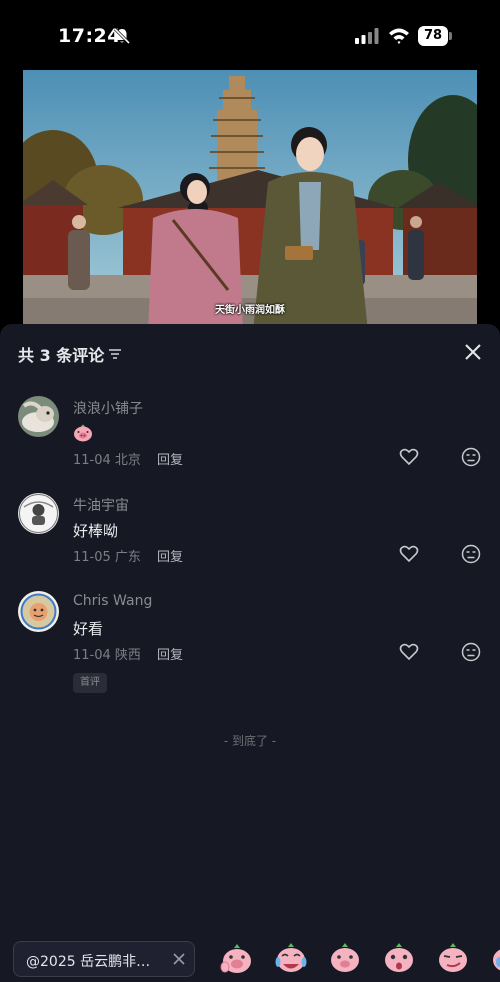 Image resolution: width=500 pixels, height=982 pixels. Describe the element at coordinates (92, 557) in the screenshot. I see `comment-date: 11-05` at that location.